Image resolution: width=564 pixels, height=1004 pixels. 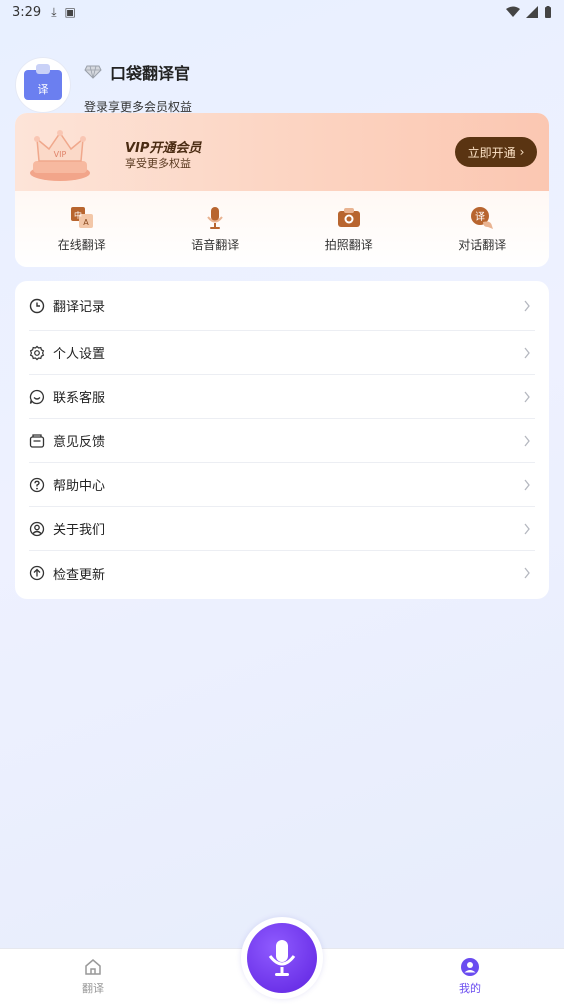 What do you see at coordinates (548, 11) in the screenshot?
I see `battery-icon` at bounding box center [548, 11].